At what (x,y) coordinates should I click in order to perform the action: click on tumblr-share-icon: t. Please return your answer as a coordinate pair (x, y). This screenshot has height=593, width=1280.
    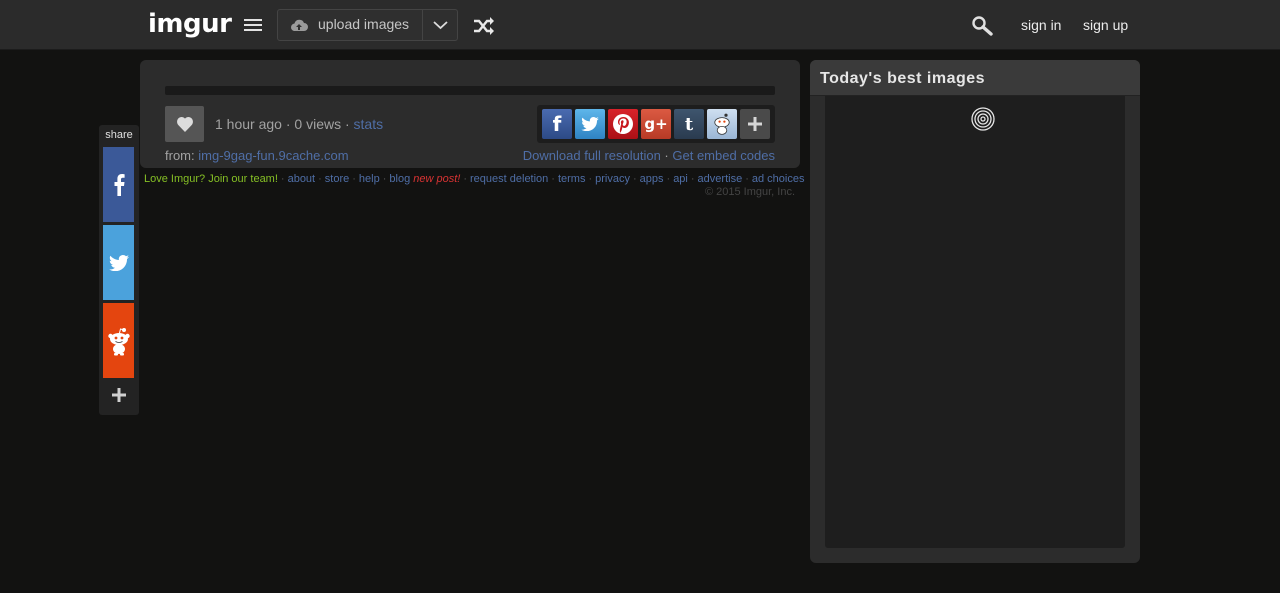
    Looking at the image, I should click on (689, 124).